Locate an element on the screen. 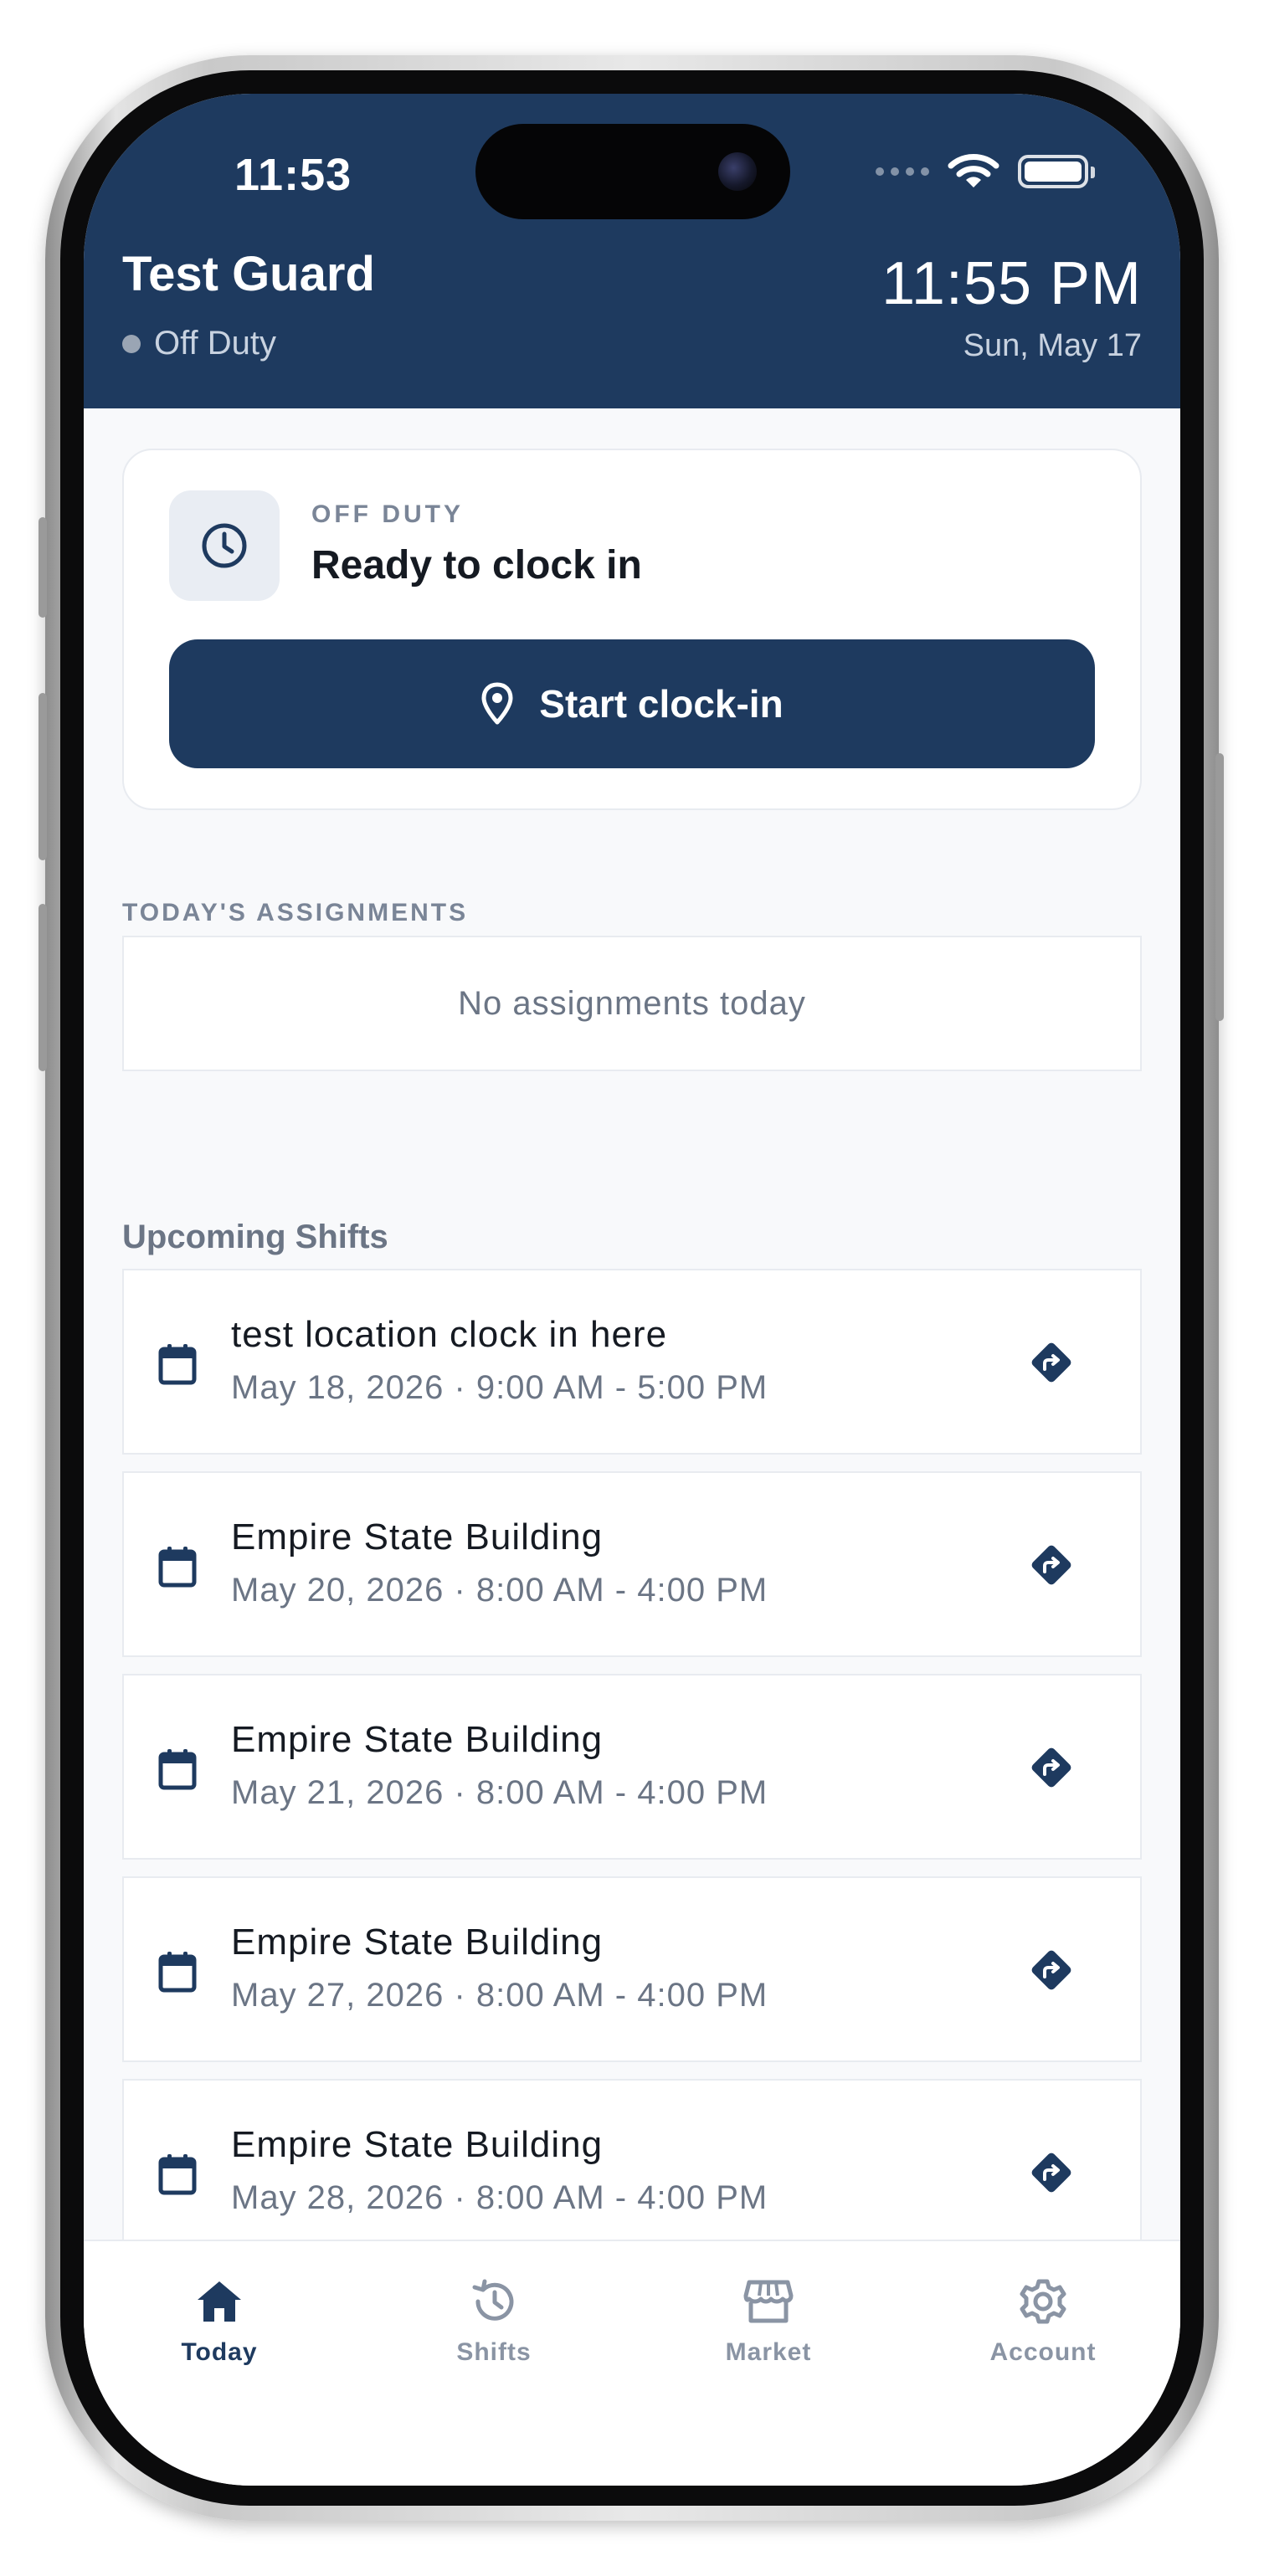 This screenshot has width=1264, height=2576. tab-label: Shifts is located at coordinates (494, 2352).